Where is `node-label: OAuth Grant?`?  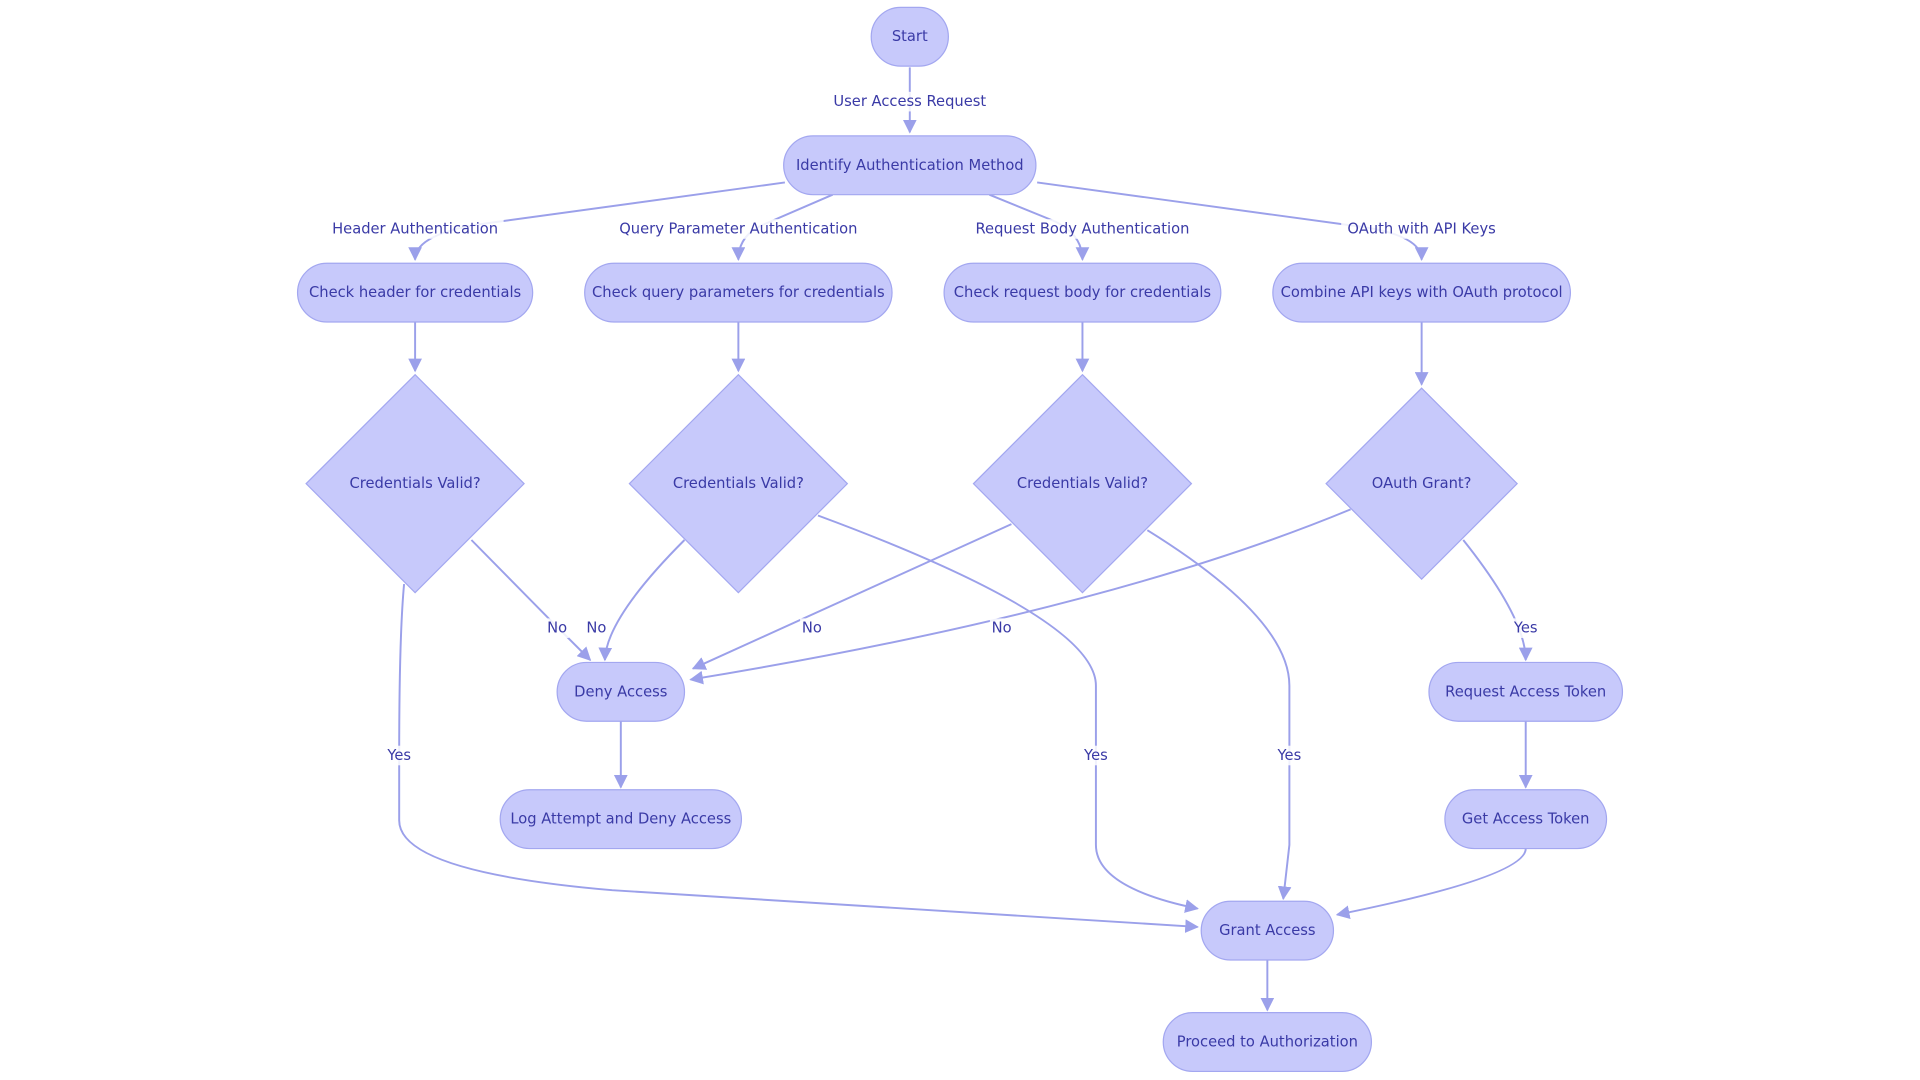 node-label: OAuth Grant? is located at coordinates (1422, 483).